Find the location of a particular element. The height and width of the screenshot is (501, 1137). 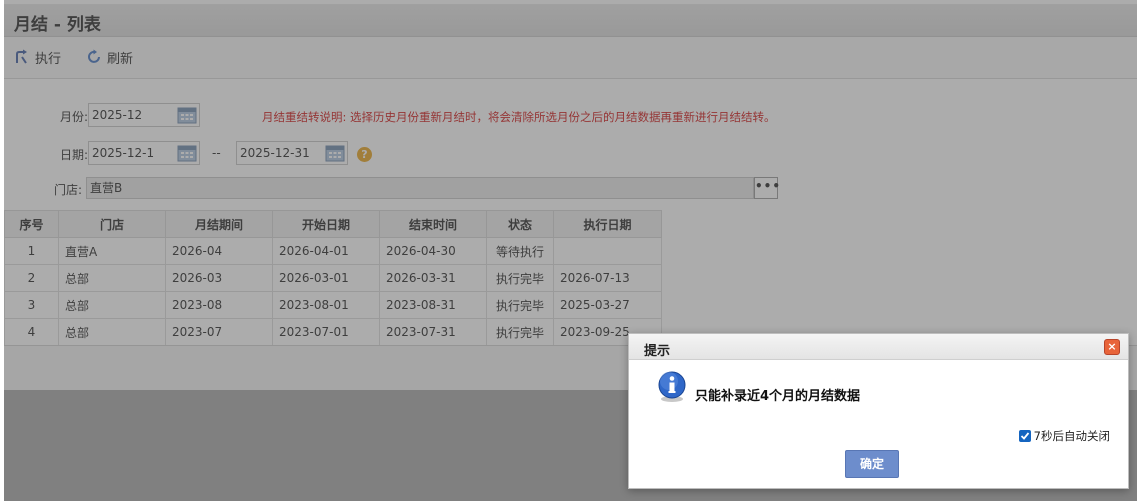

dialog-title: 提示 is located at coordinates (657, 351).